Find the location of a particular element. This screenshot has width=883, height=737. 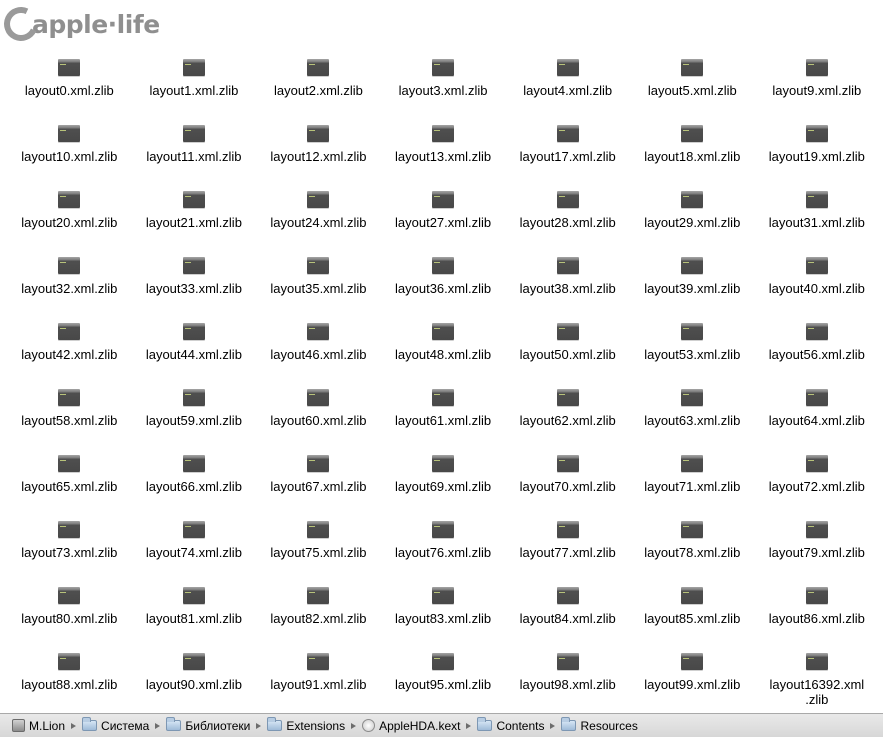

file-item: layout35.xml.zlib is located at coordinates (318, 287).